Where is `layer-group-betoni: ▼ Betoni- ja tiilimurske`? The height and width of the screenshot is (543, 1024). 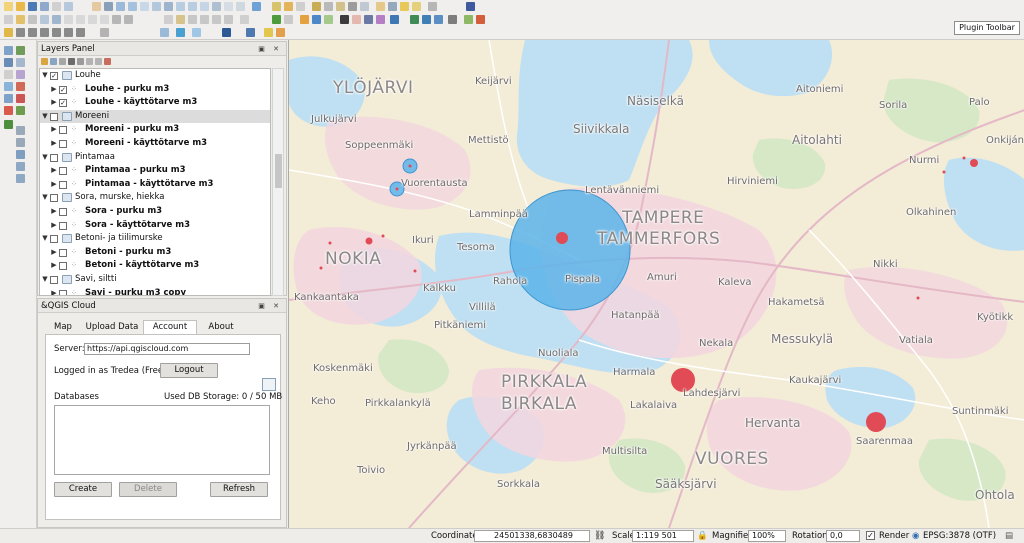 layer-group-betoni: ▼ Betoni- ja tiilimurske is located at coordinates (155, 239).